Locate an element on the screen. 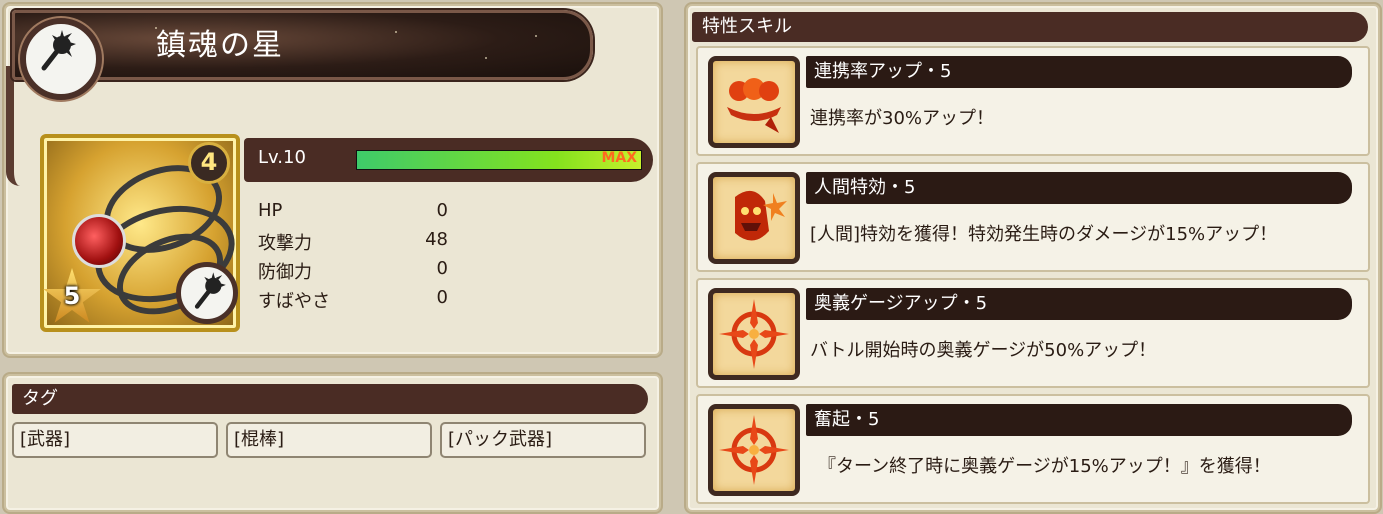 The width and height of the screenshot is (1383, 514). tag-item: [パック武器] is located at coordinates (543, 440).